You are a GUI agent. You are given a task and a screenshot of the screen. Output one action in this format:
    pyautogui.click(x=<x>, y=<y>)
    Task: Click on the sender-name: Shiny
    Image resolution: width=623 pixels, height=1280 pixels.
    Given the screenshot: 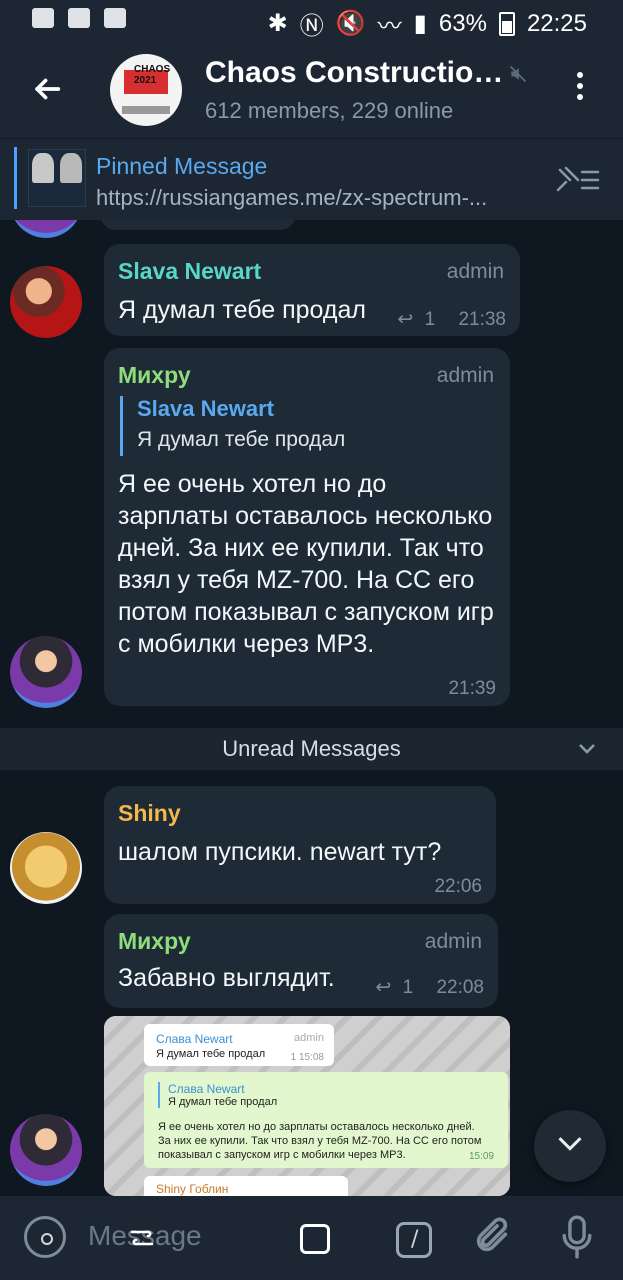 What is the action you would take?
    pyautogui.click(x=149, y=813)
    